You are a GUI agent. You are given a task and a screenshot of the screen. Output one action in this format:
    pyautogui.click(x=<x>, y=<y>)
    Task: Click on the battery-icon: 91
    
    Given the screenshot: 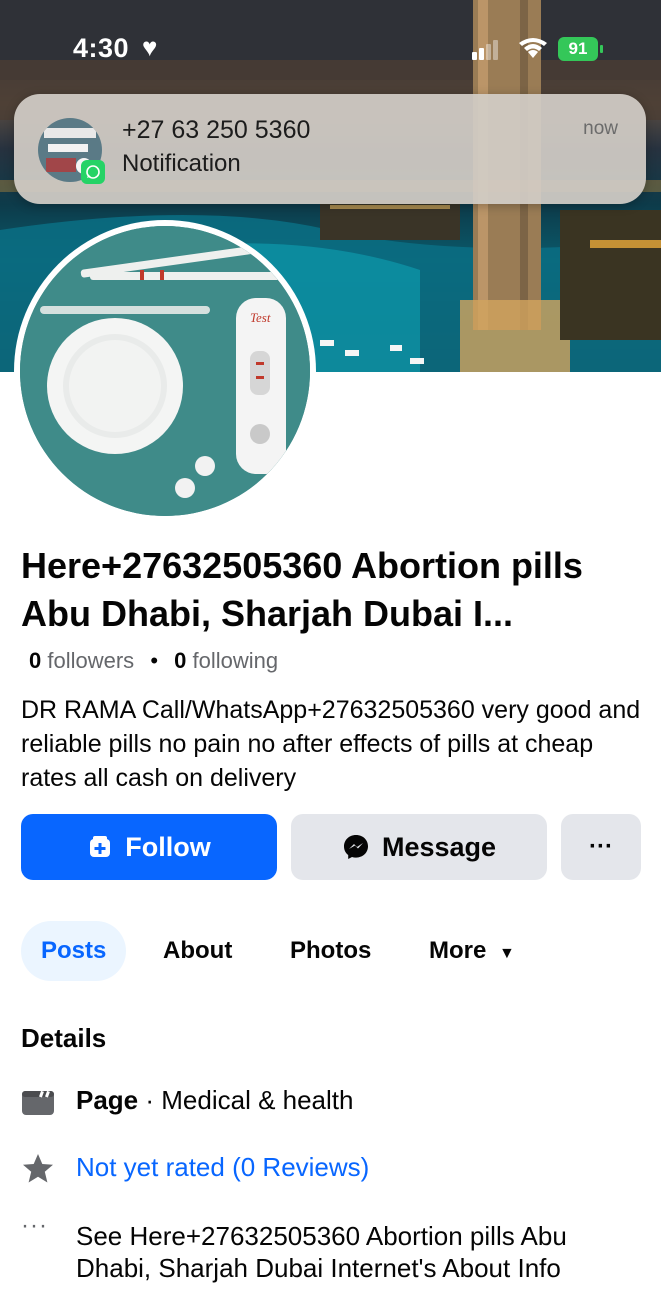 What is the action you would take?
    pyautogui.click(x=578, y=49)
    